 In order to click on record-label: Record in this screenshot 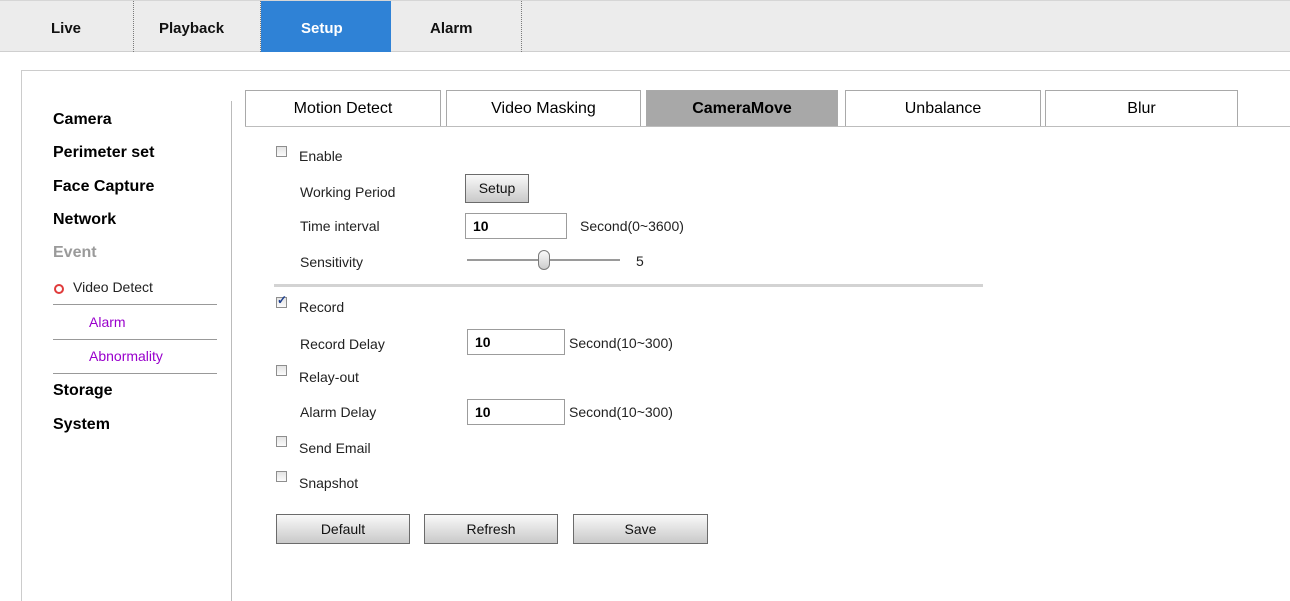, I will do `click(322, 307)`.